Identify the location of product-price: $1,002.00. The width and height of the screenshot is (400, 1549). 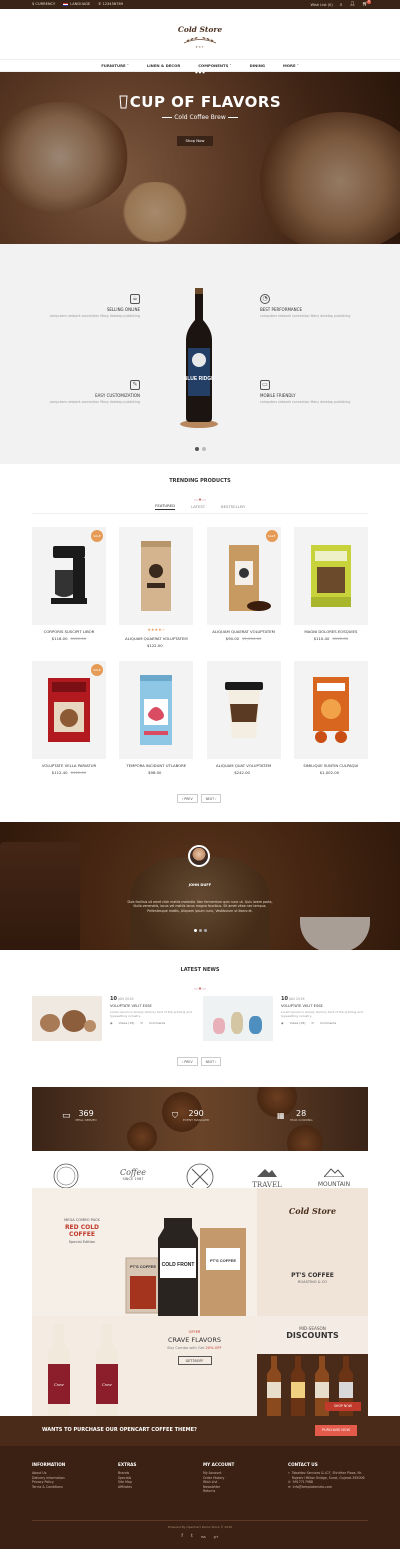
(329, 772).